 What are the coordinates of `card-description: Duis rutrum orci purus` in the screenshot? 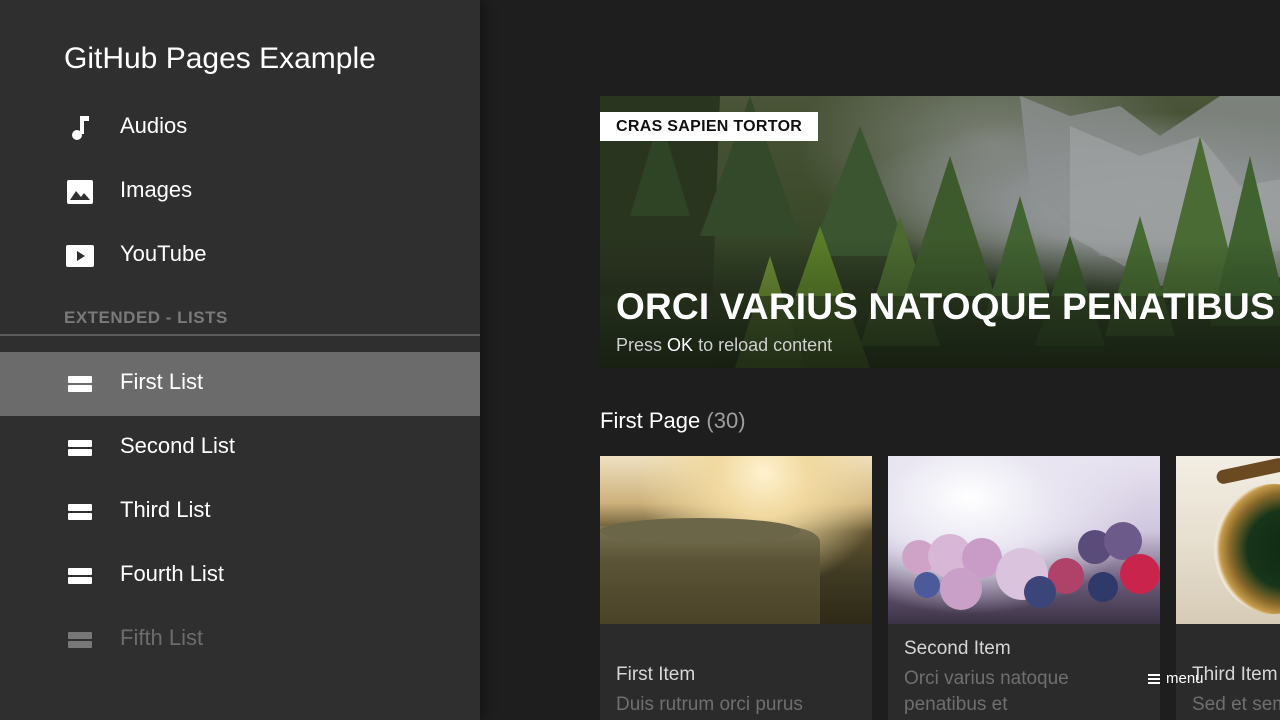 It's located at (709, 704).